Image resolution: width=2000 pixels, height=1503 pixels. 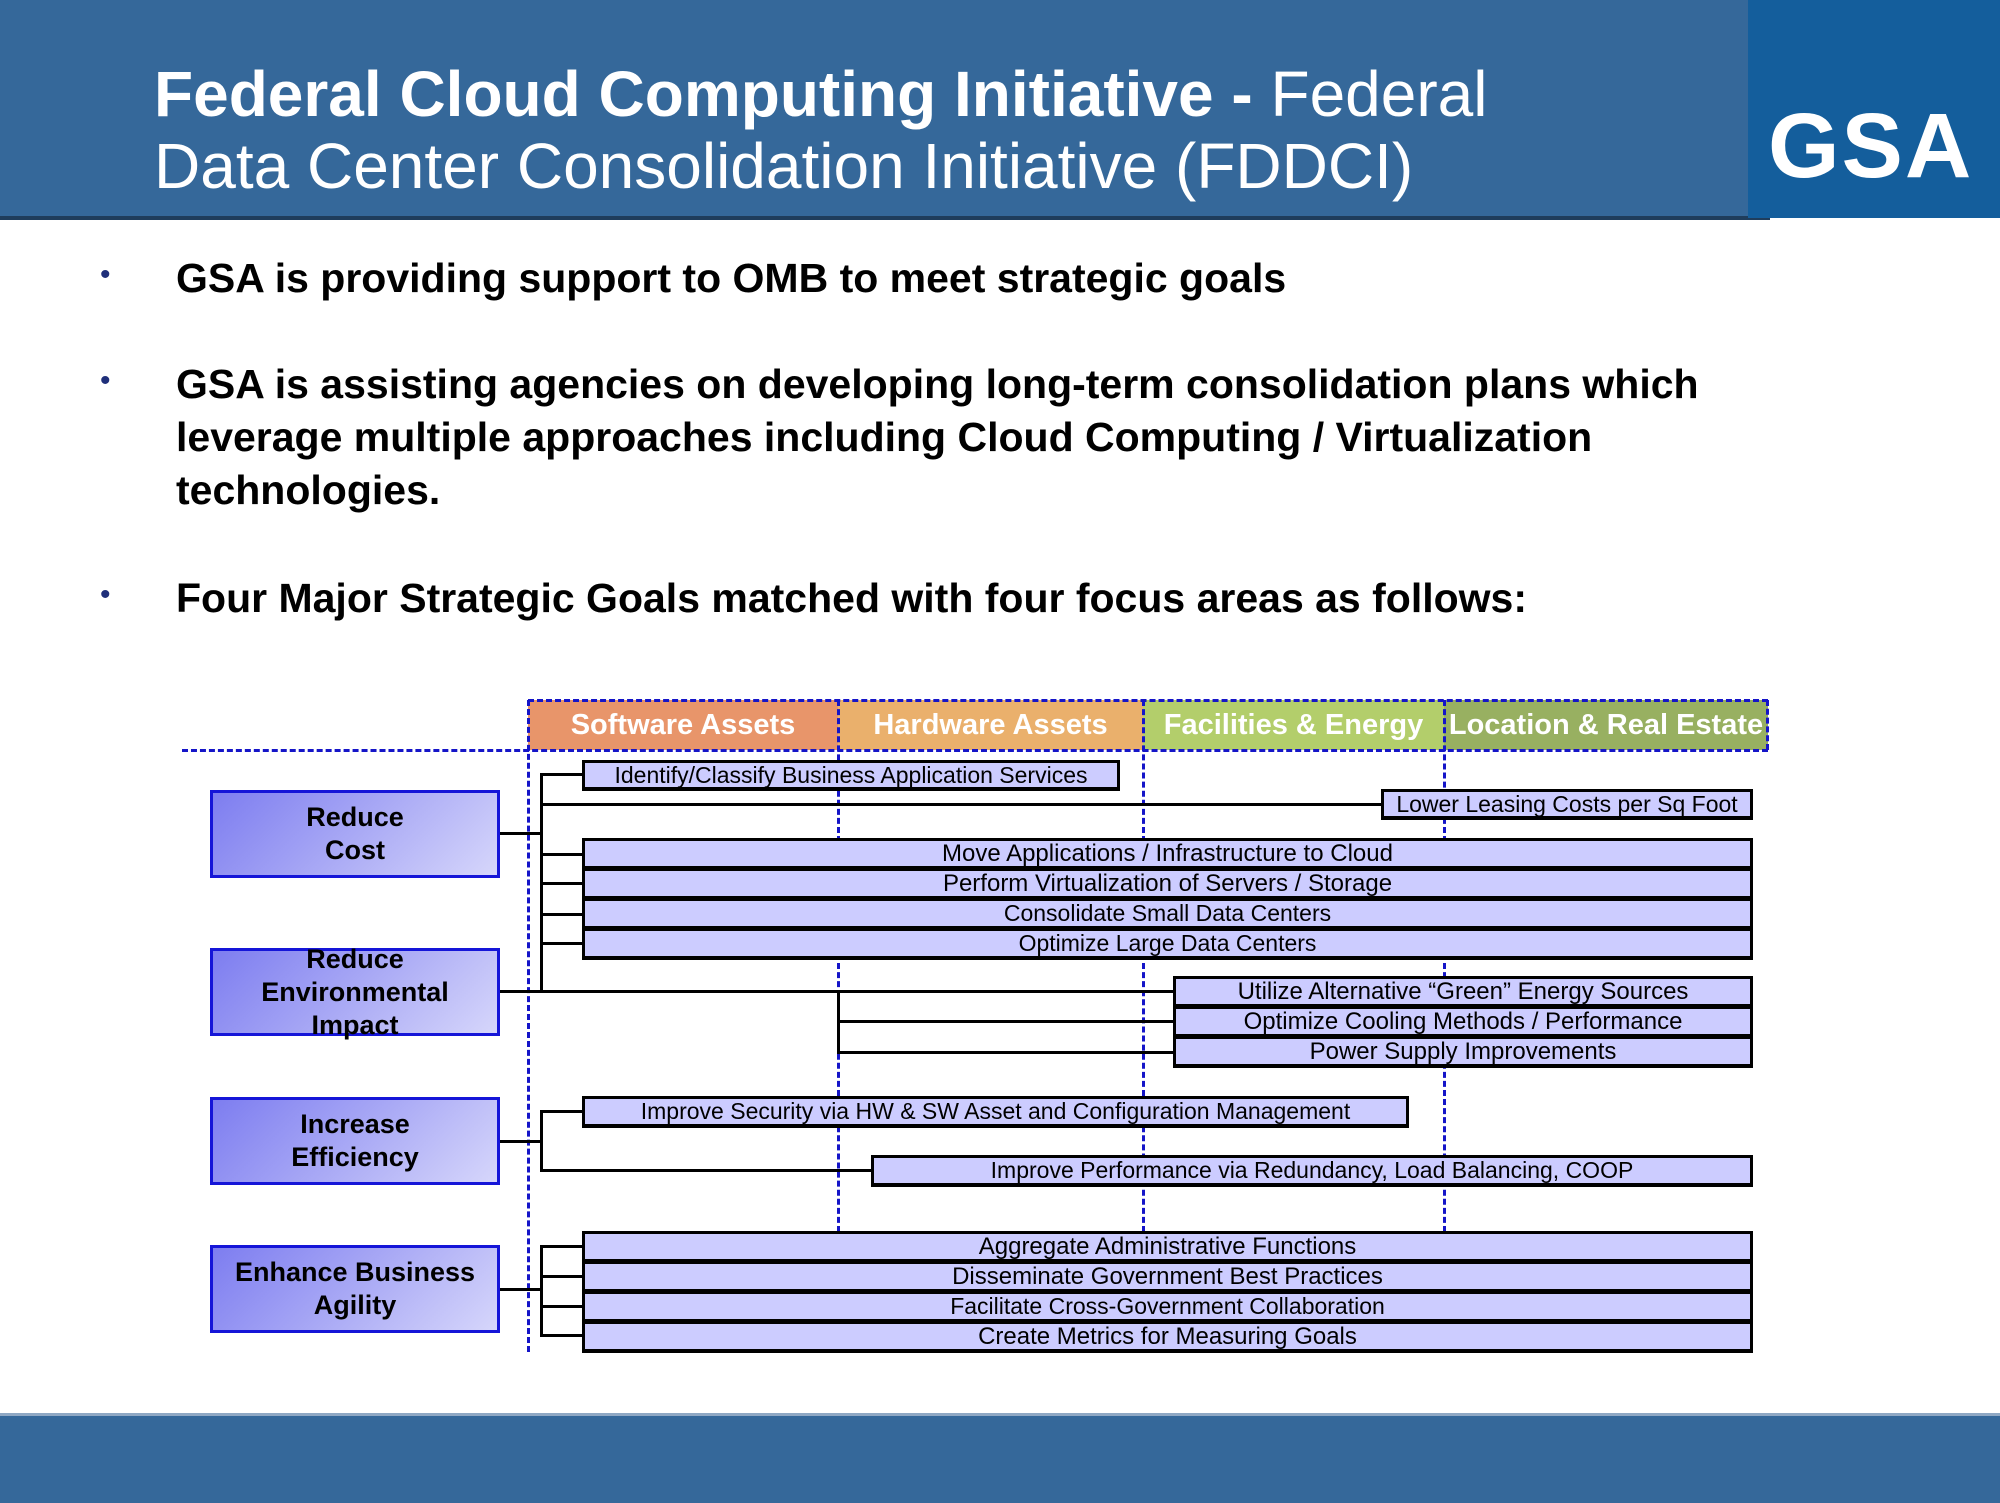 I want to click on bullet-2-line-3: technologies., so click(x=308, y=490).